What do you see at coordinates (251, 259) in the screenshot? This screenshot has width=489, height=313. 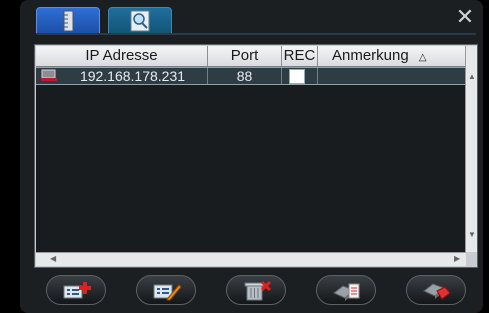 I see `horizontal-scrollbar: ◀ ▶` at bounding box center [251, 259].